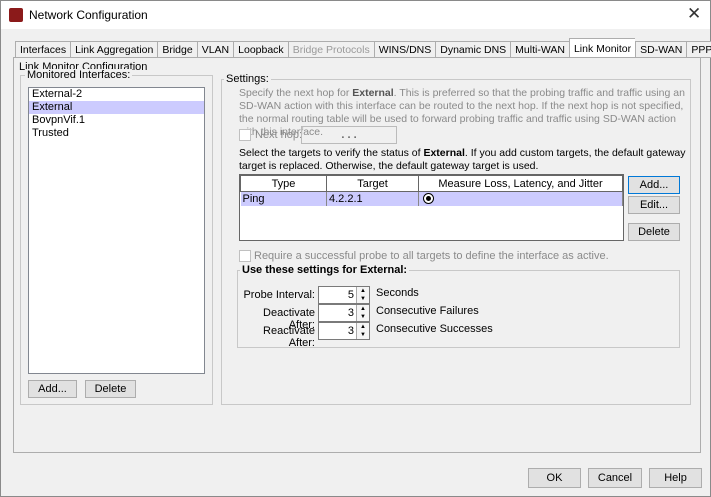 The height and width of the screenshot is (497, 711). Describe the element at coordinates (427, 311) in the screenshot. I see `deact-unit: Consecutive Failures` at that location.